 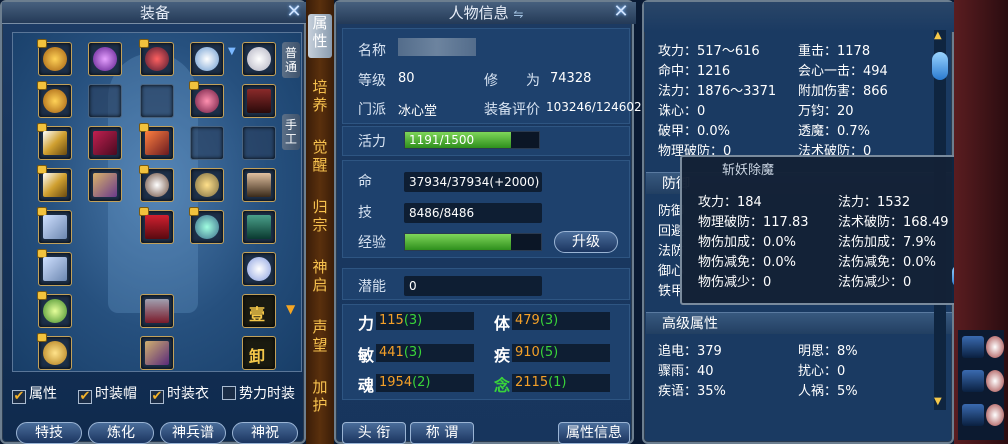 What do you see at coordinates (193, 433) in the screenshot?
I see `button-weapon-book: 神兵谱` at bounding box center [193, 433].